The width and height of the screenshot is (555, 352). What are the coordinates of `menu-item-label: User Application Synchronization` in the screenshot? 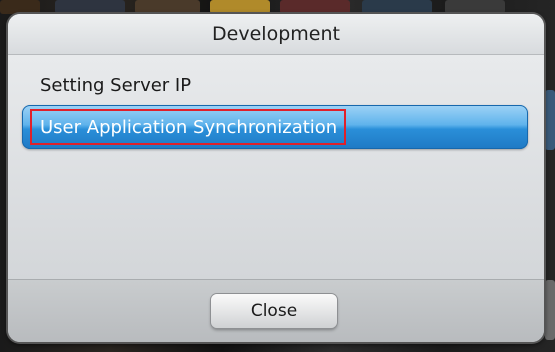 It's located at (189, 127).